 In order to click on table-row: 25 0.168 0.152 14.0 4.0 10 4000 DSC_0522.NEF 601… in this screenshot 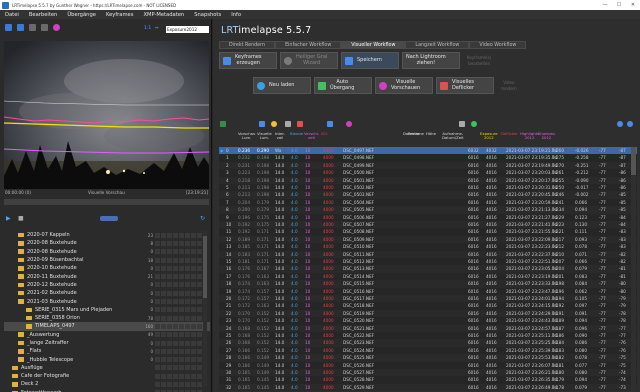, I will do `click(428, 335)`.